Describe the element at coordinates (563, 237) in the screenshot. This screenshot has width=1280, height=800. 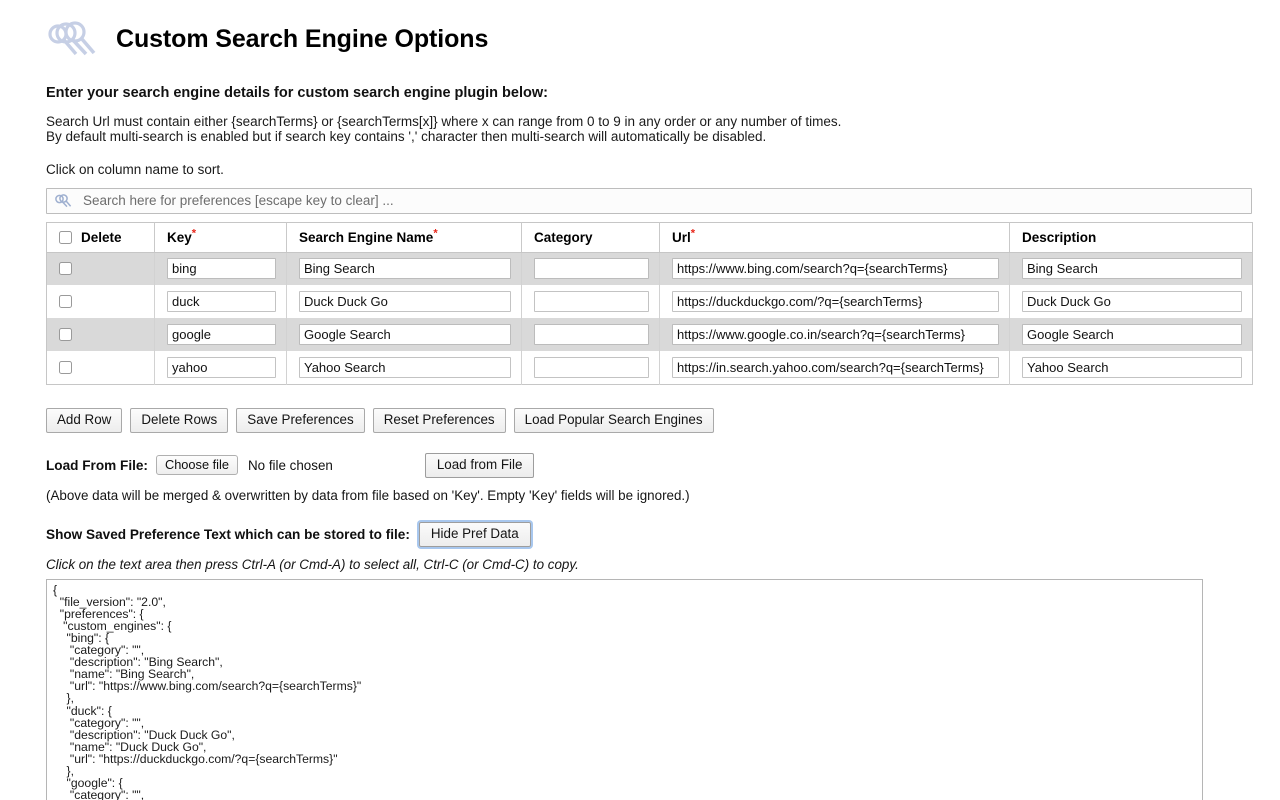
I see `column-header-category-label: Category` at that location.